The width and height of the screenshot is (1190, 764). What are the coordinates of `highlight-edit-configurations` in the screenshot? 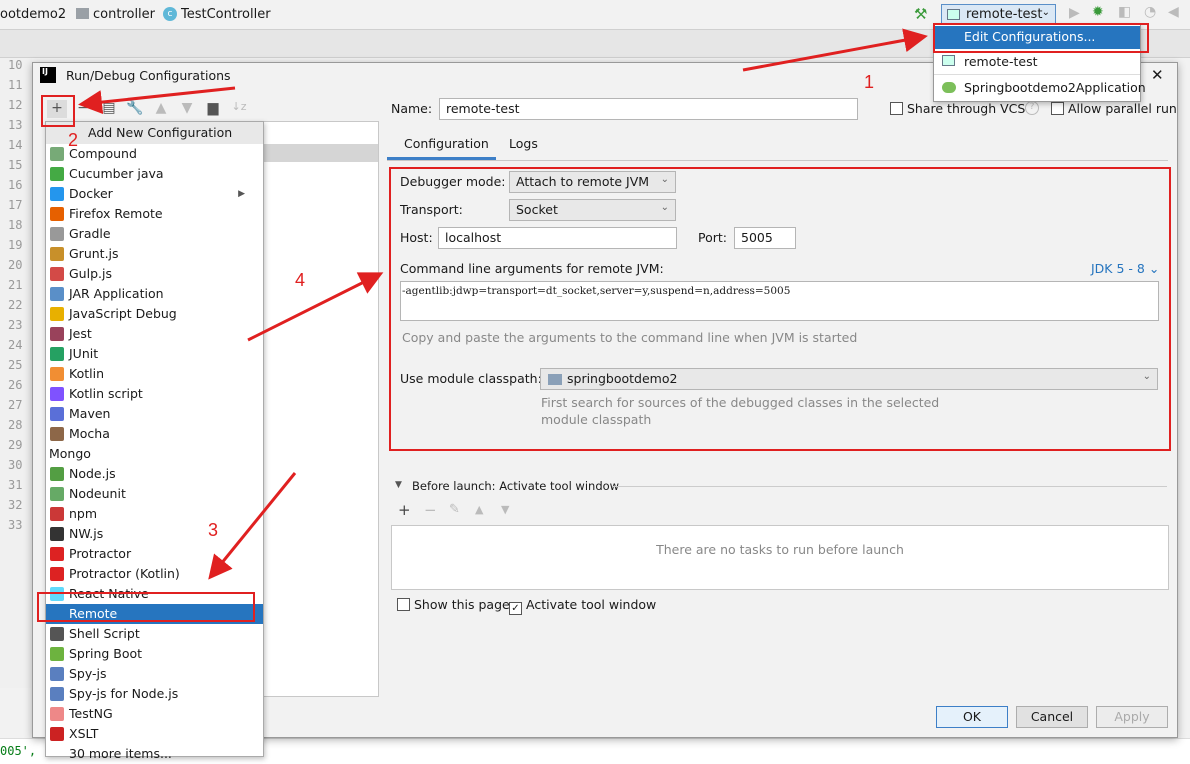 It's located at (1041, 38).